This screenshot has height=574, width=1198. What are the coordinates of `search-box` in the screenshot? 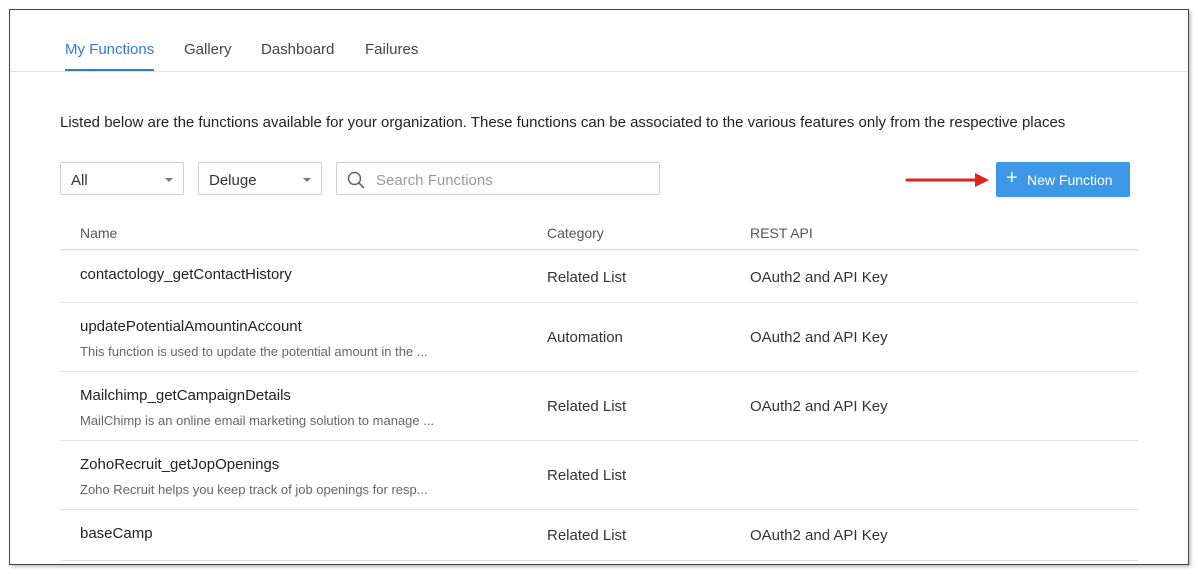 It's located at (498, 178).